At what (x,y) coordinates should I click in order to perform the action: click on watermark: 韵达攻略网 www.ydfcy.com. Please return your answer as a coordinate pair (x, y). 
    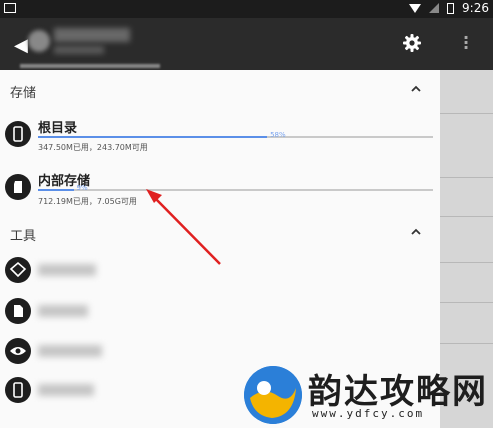
    Looking at the image, I should click on (366, 394).